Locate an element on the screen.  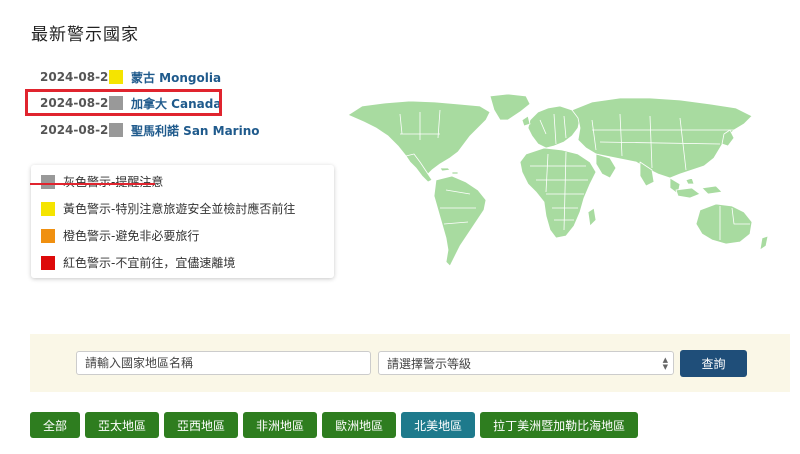
region-button-north-america: 北美地區 is located at coordinates (438, 425).